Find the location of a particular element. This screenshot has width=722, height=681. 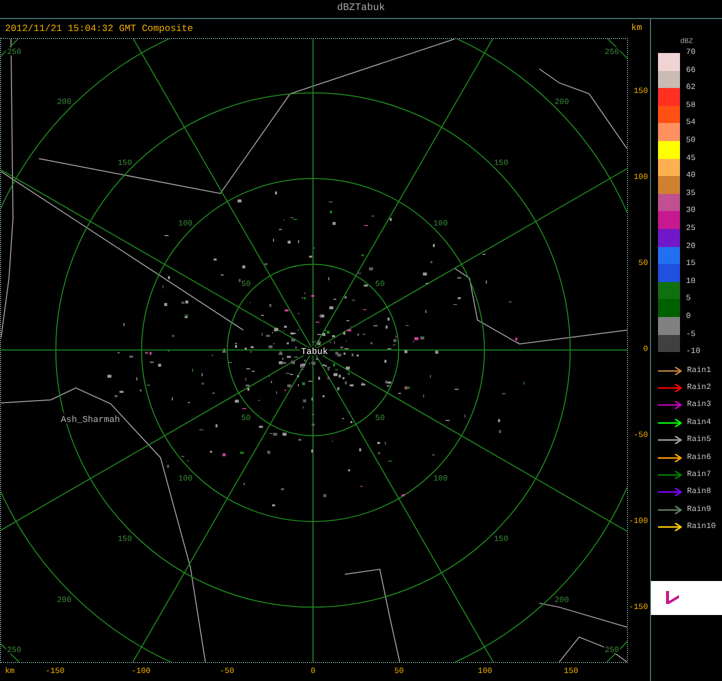

track-label: Rain9 is located at coordinates (699, 510).